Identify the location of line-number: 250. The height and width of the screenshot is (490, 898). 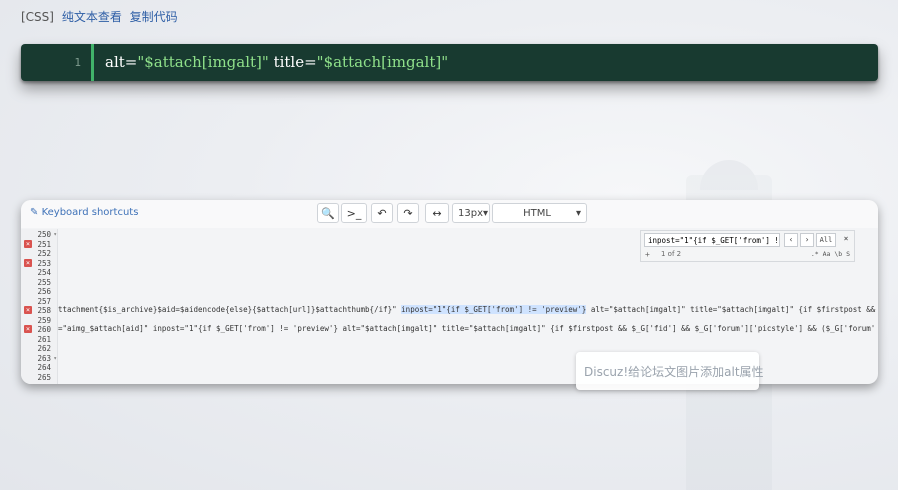
(44, 234).